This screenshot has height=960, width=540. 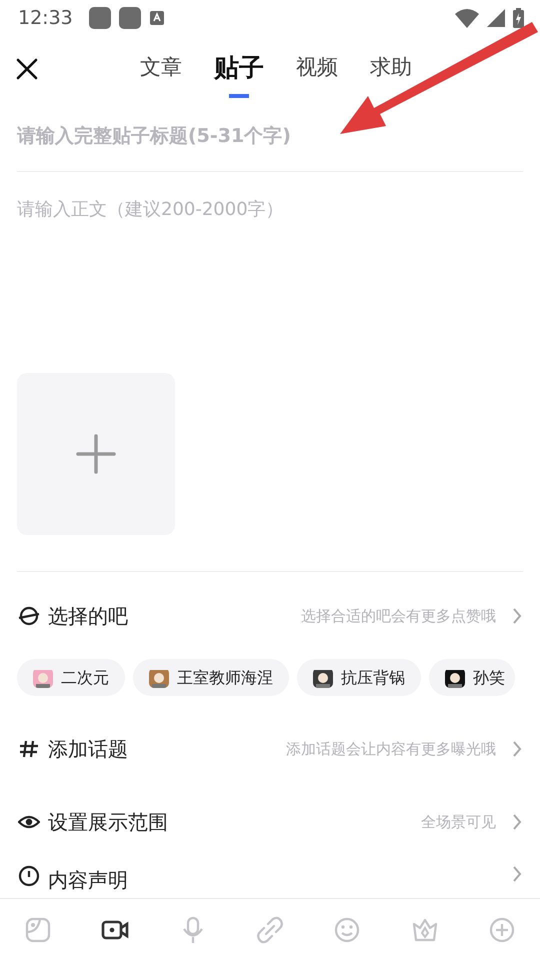 What do you see at coordinates (458, 822) in the screenshot?
I see `setting-hint: 全场景可见` at bounding box center [458, 822].